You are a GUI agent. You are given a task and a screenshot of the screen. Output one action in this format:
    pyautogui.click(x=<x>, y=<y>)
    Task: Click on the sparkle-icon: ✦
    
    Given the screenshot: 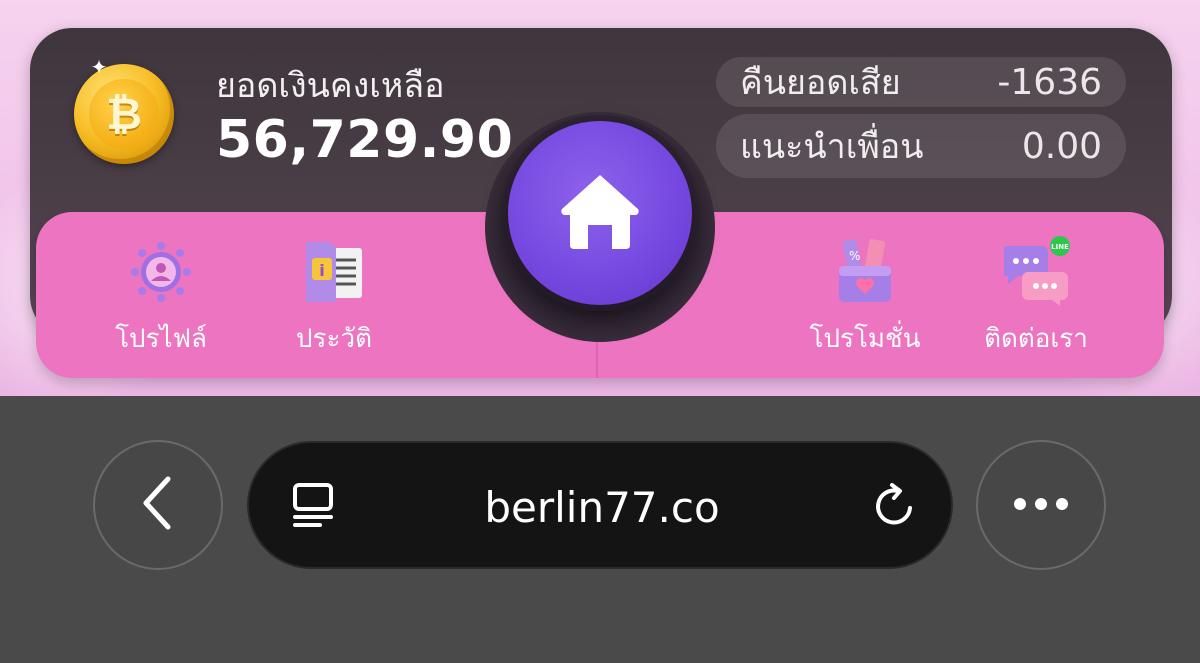 What is the action you would take?
    pyautogui.click(x=99, y=67)
    